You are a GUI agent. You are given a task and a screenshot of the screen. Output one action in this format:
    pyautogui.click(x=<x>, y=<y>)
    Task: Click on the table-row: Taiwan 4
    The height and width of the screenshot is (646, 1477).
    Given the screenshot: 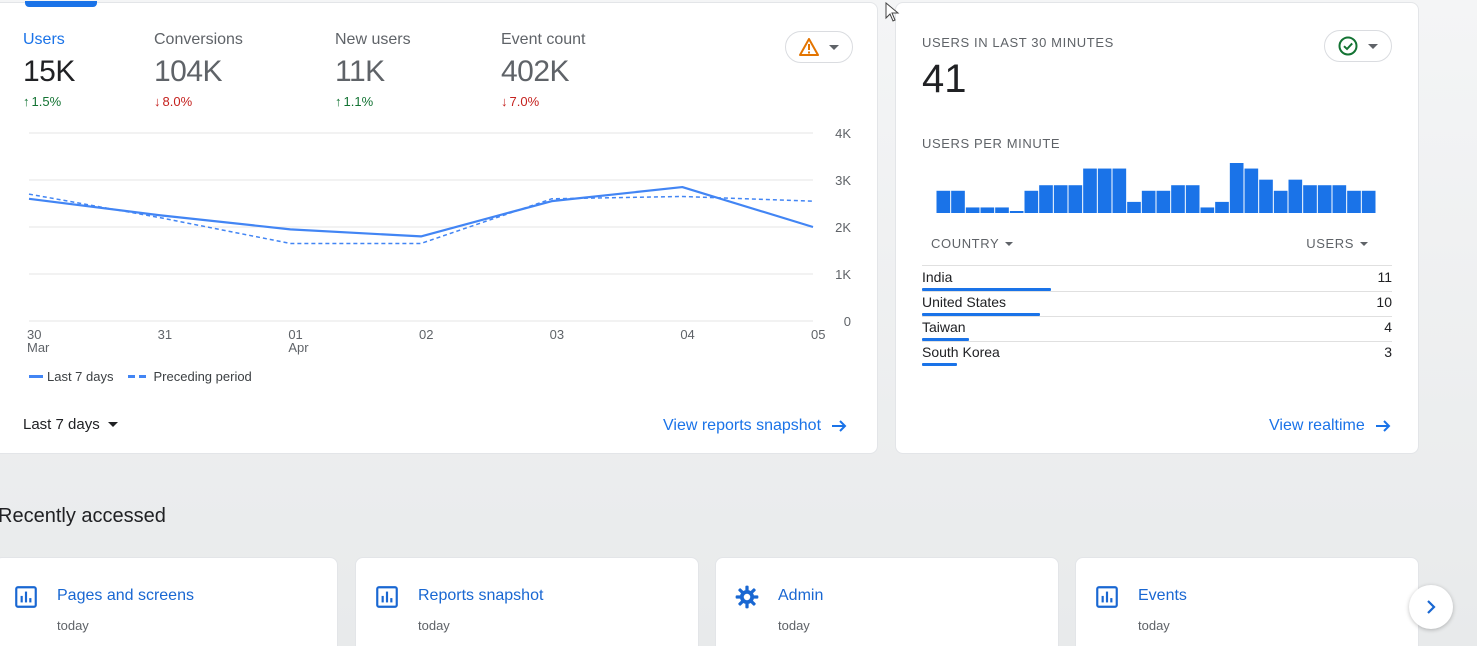 What is the action you would take?
    pyautogui.click(x=1157, y=329)
    